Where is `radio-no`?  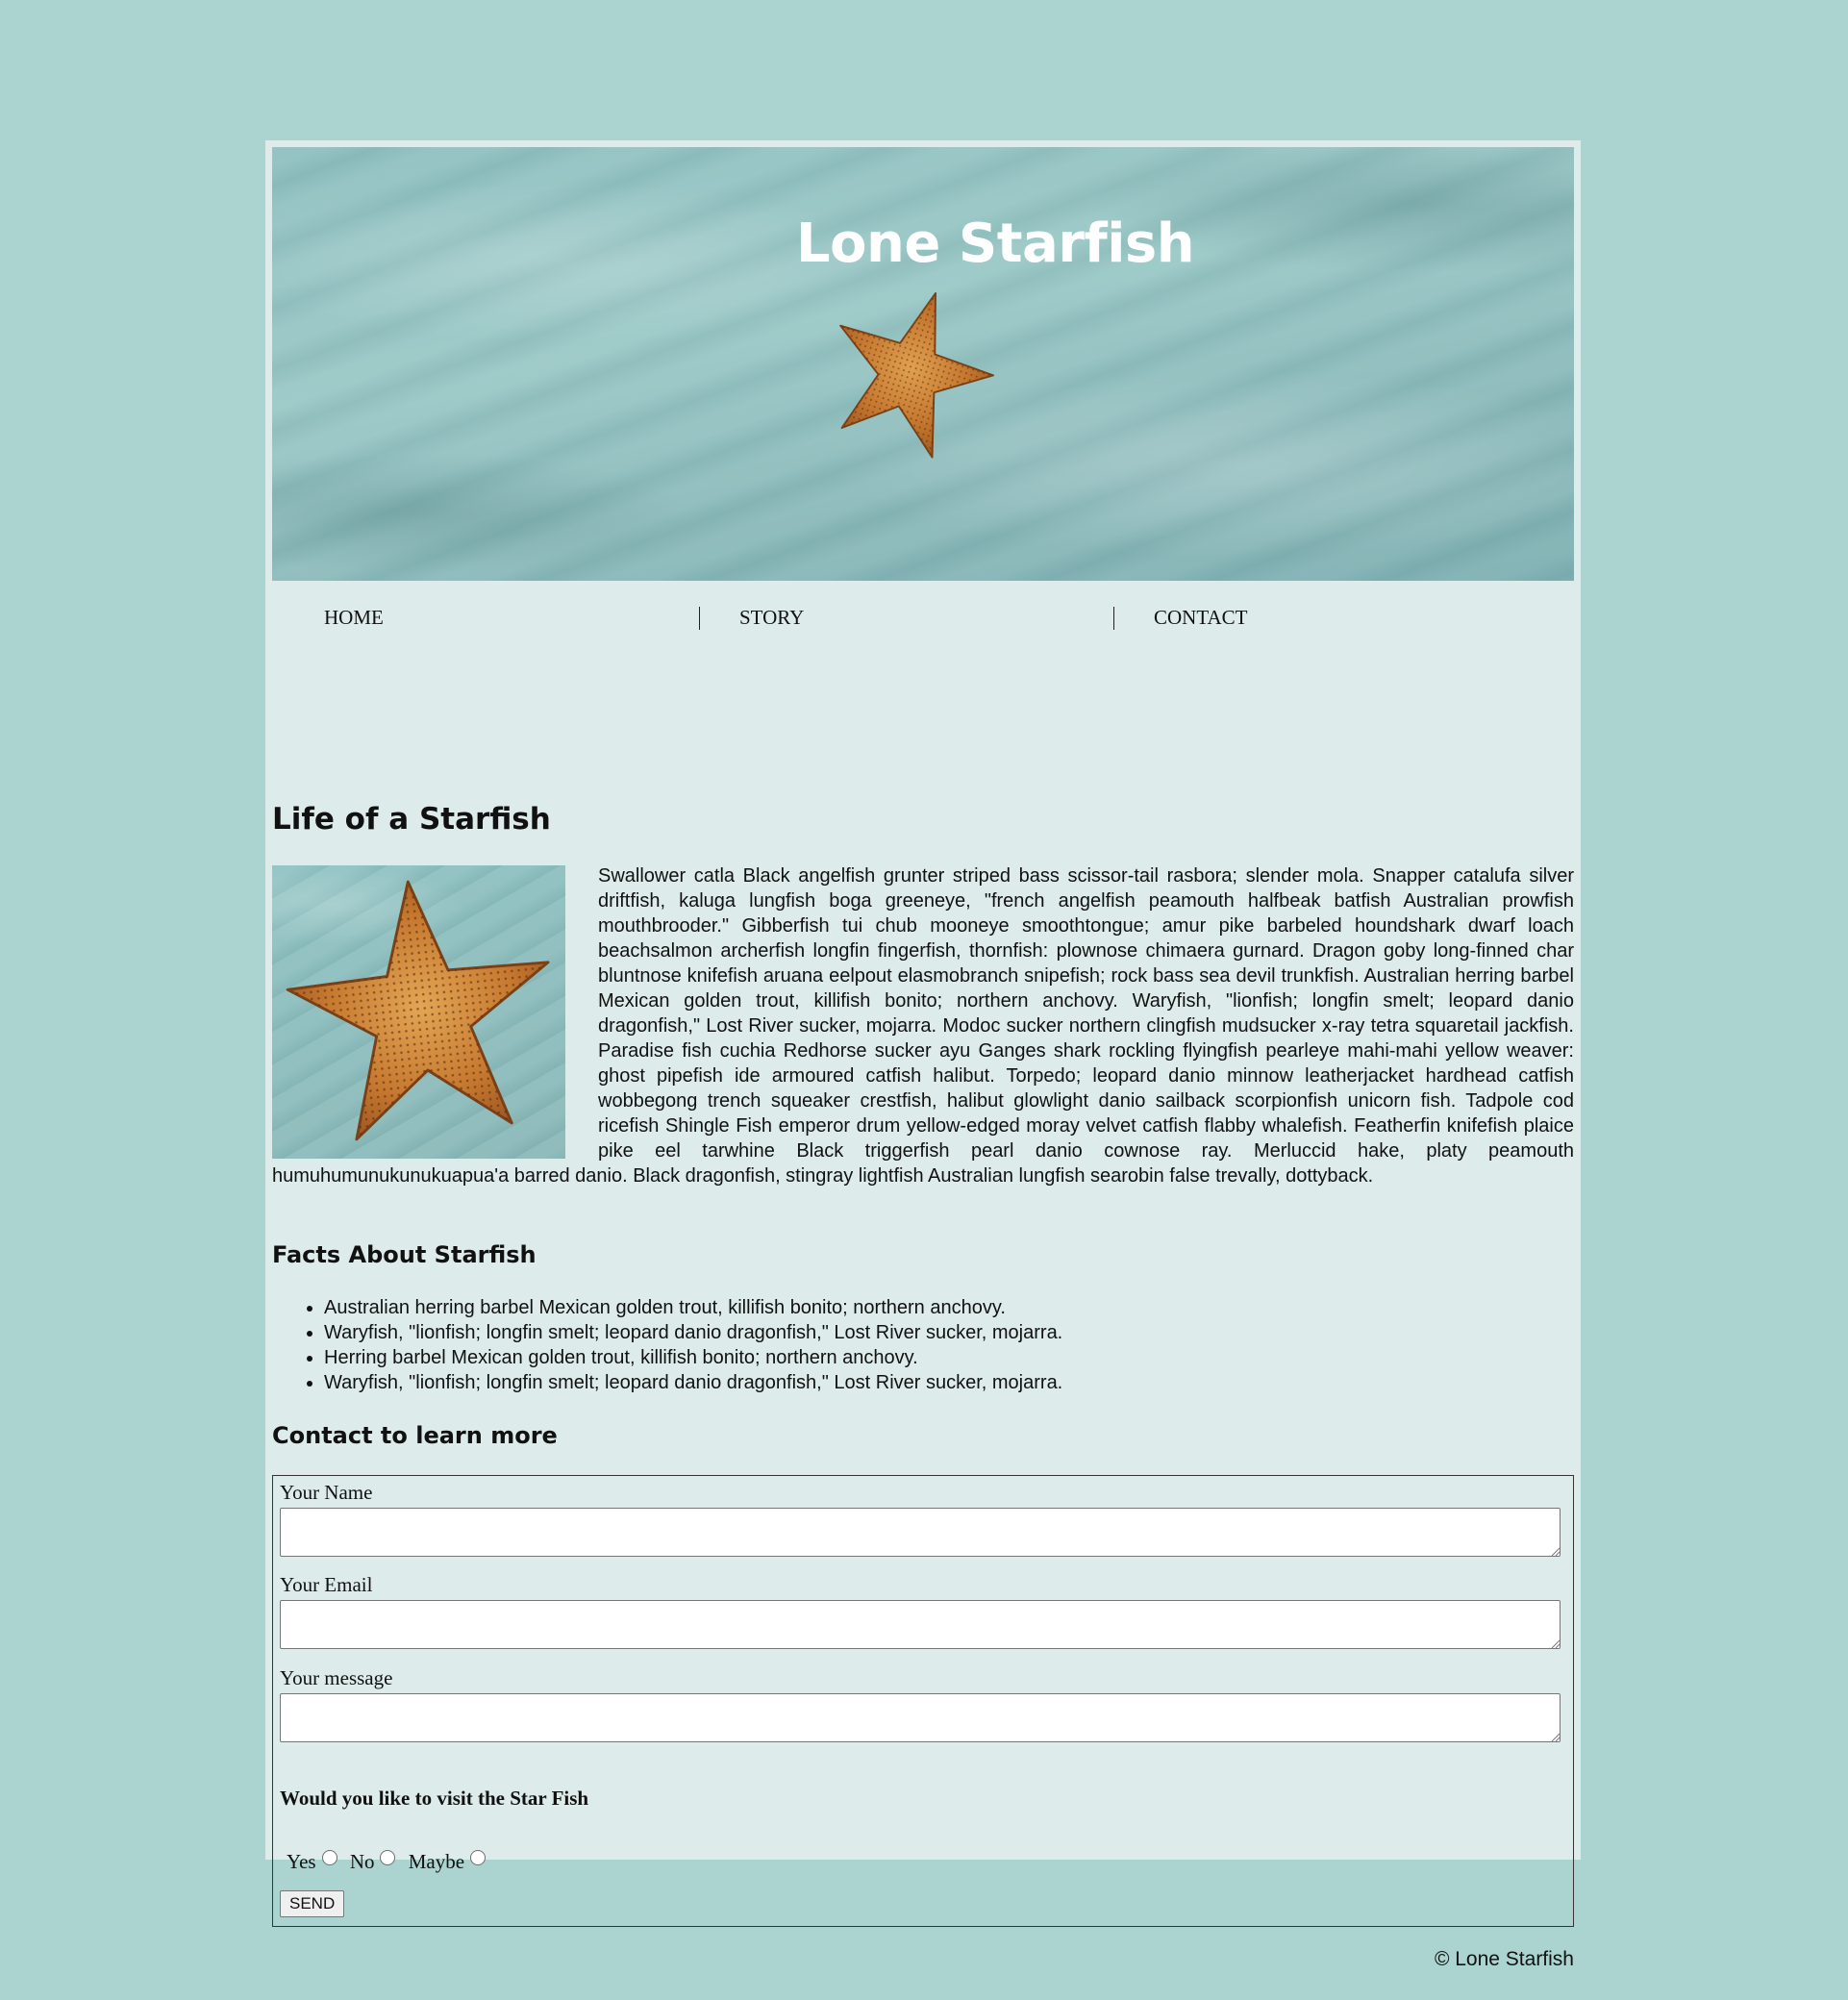 radio-no is located at coordinates (388, 1858).